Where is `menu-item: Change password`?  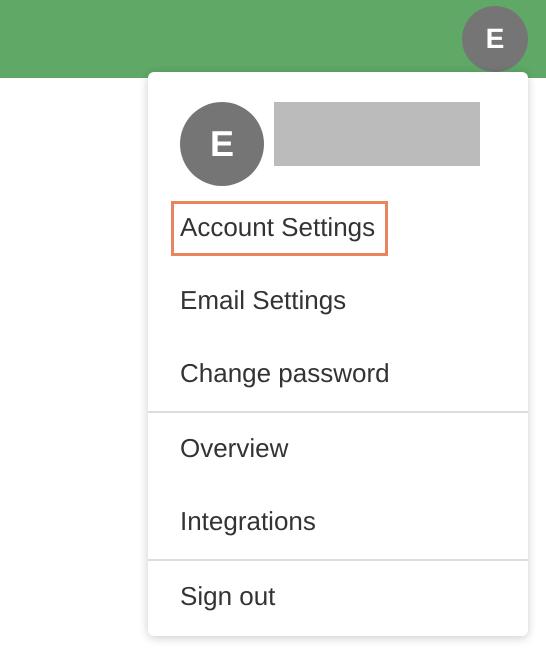 menu-item: Change password is located at coordinates (287, 374).